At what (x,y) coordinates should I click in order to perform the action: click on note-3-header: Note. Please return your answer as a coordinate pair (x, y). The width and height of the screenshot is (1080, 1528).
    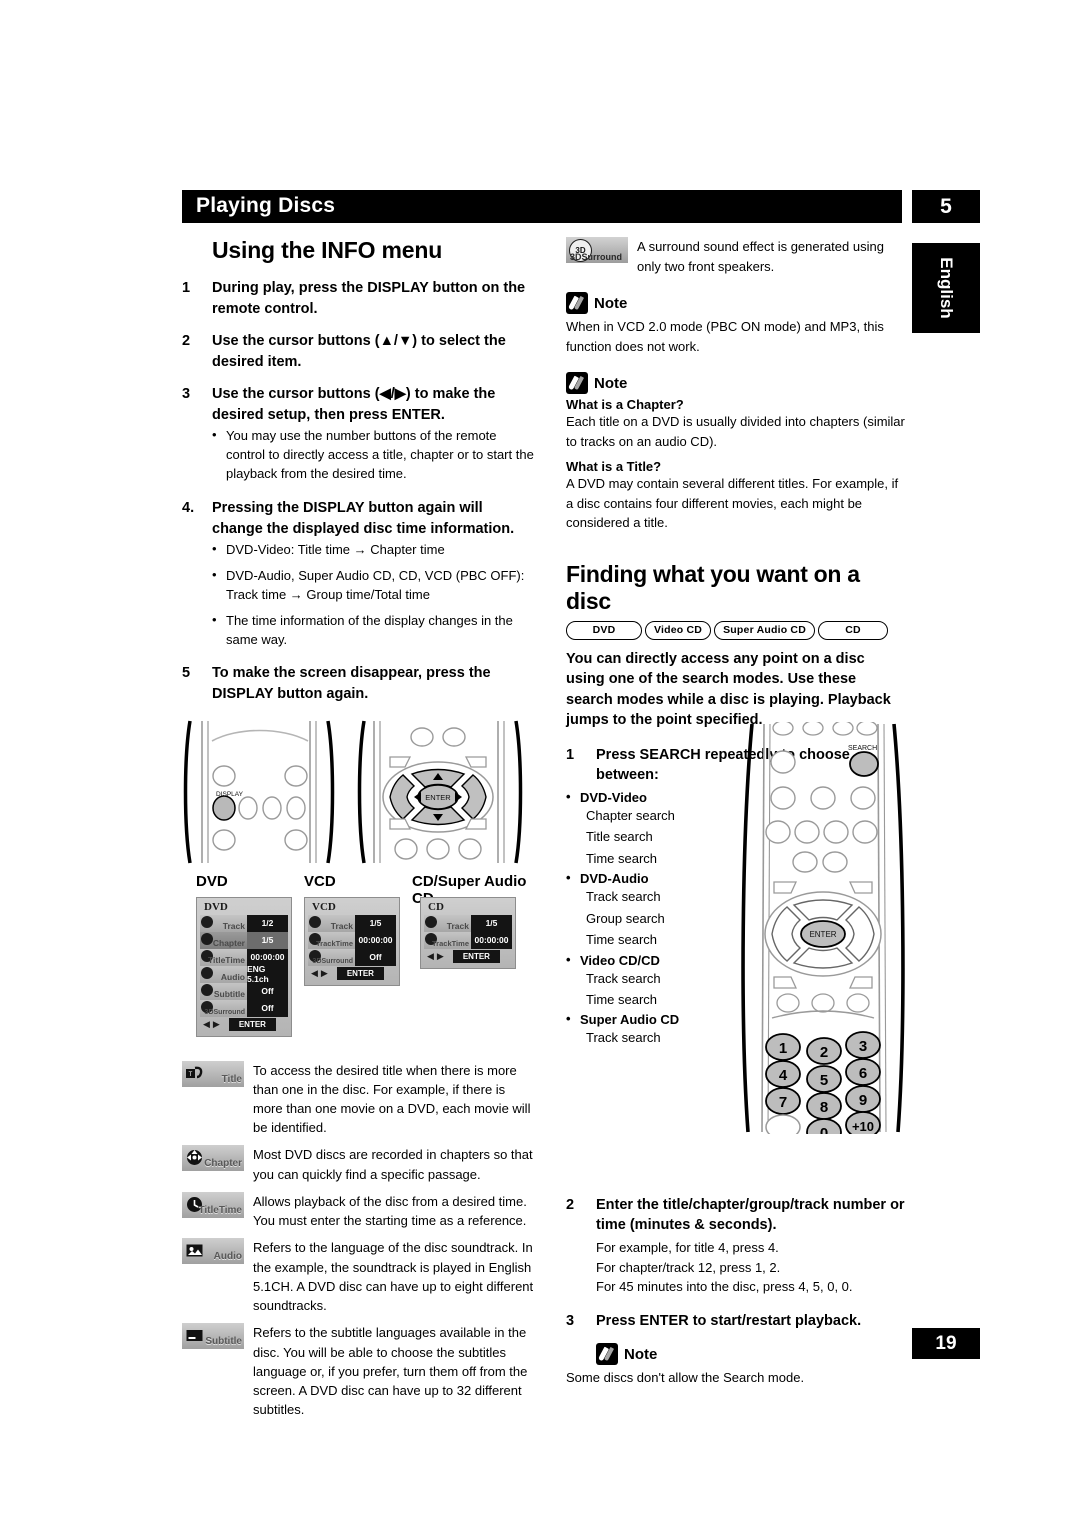
    Looking at the image, I should click on (751, 1354).